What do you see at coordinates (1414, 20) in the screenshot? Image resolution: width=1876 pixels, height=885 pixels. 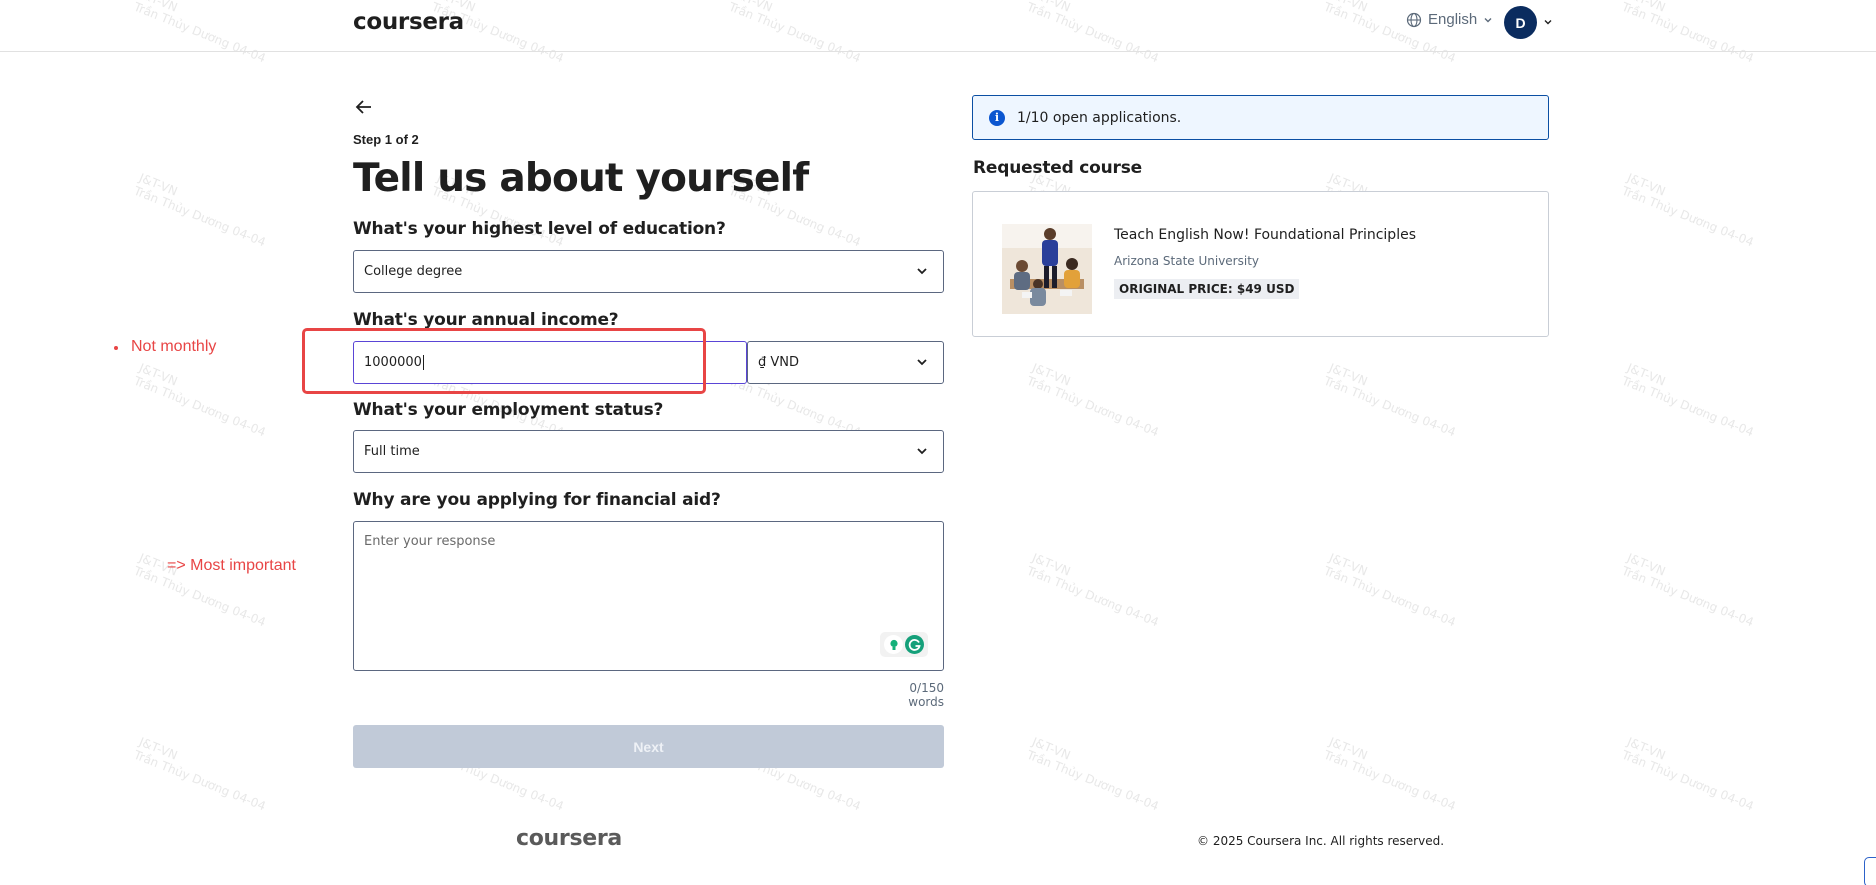 I see `globe-icon` at bounding box center [1414, 20].